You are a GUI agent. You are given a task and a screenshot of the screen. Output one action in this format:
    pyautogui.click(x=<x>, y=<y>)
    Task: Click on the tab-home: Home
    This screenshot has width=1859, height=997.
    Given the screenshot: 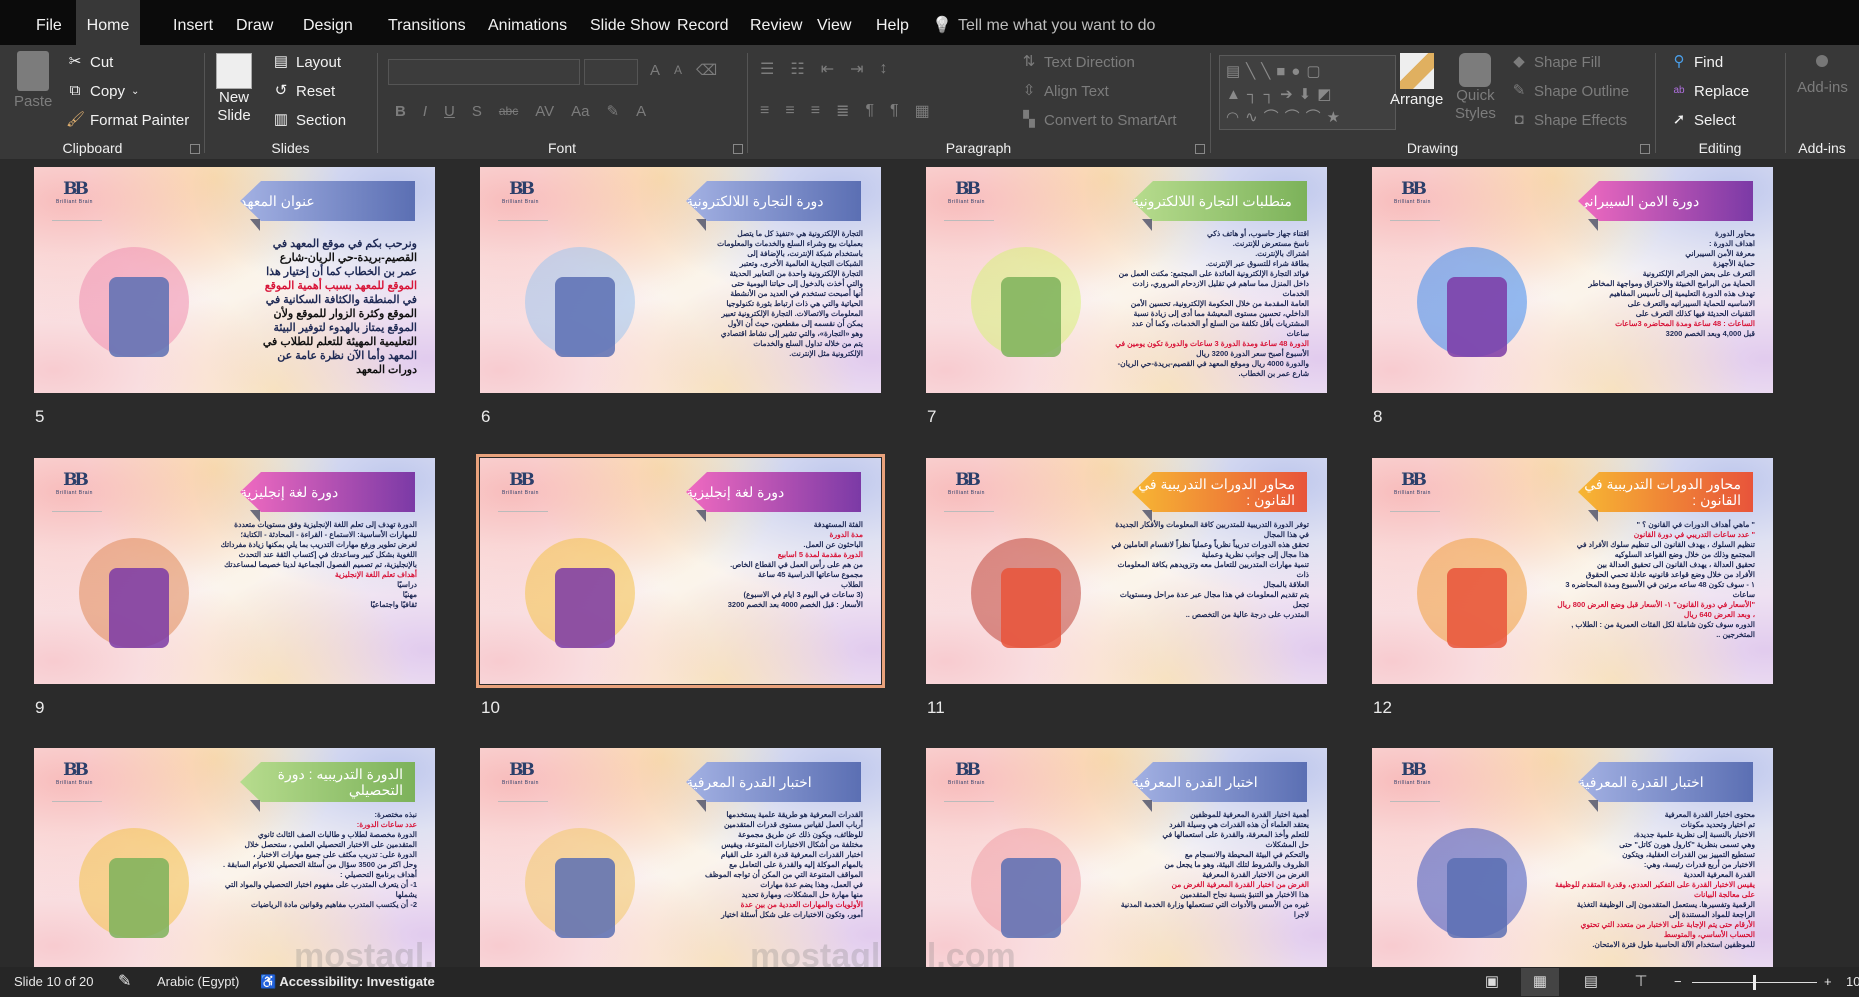 What is the action you would take?
    pyautogui.click(x=108, y=22)
    